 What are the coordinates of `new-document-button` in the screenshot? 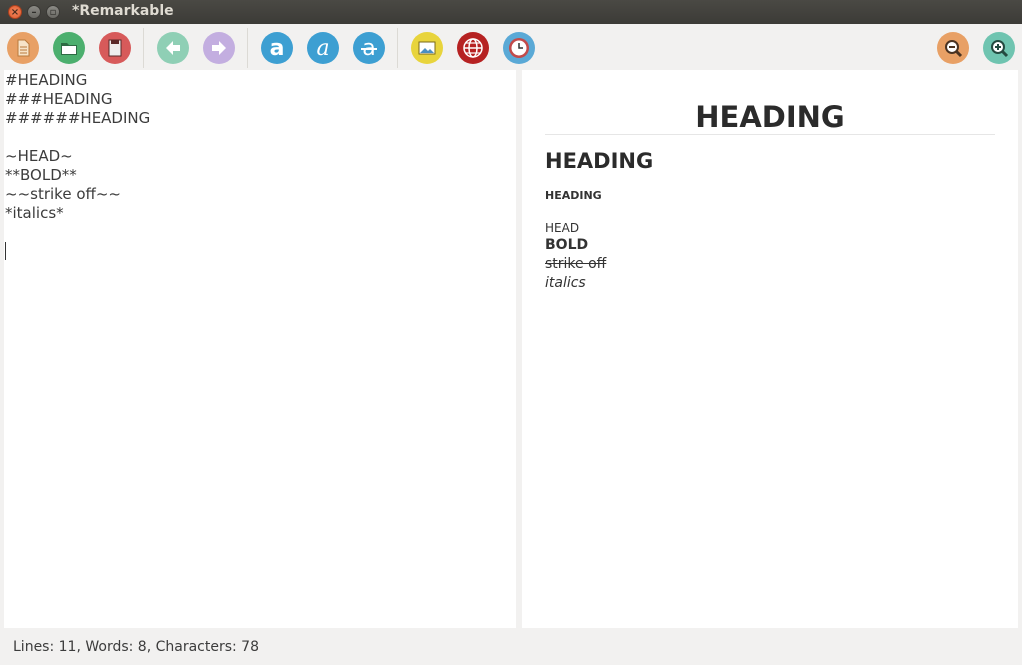 It's located at (23, 48).